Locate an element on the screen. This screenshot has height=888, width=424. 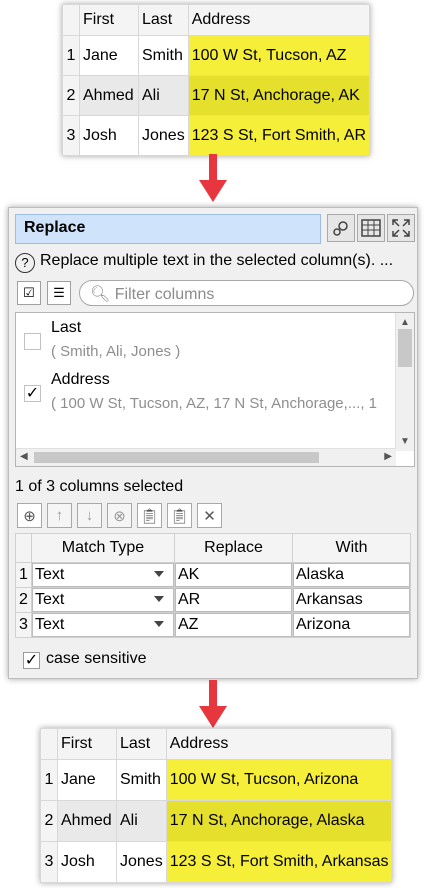
scroll-thumb is located at coordinates (405, 348).